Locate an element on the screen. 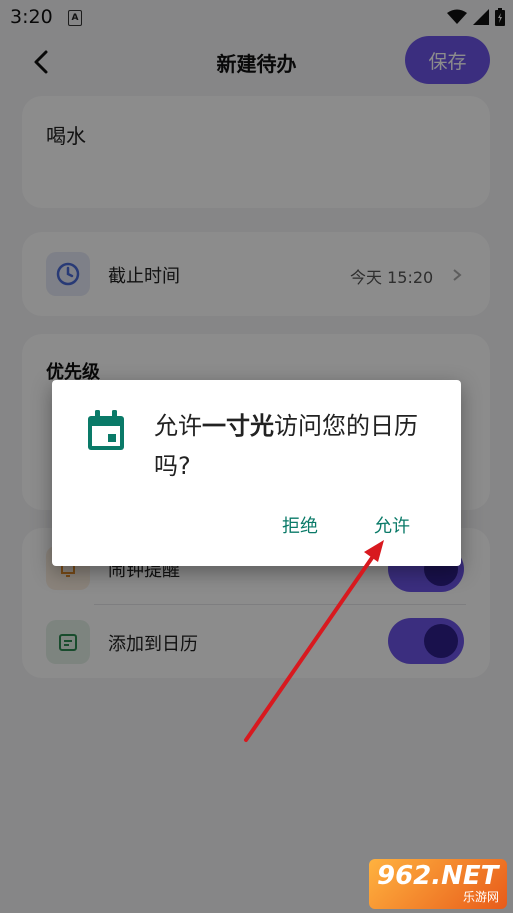  watermark-sub: 乐游网 is located at coordinates (480, 897).